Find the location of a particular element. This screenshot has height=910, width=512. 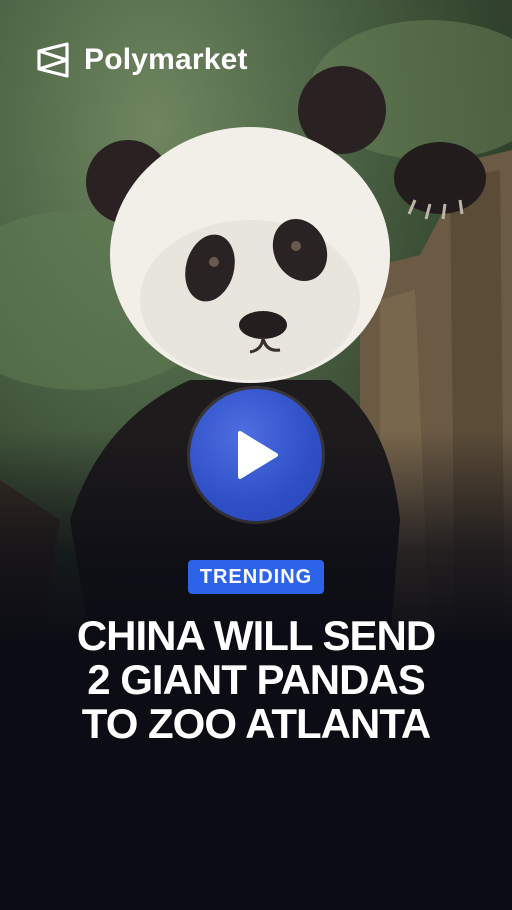

play-button is located at coordinates (256, 455).